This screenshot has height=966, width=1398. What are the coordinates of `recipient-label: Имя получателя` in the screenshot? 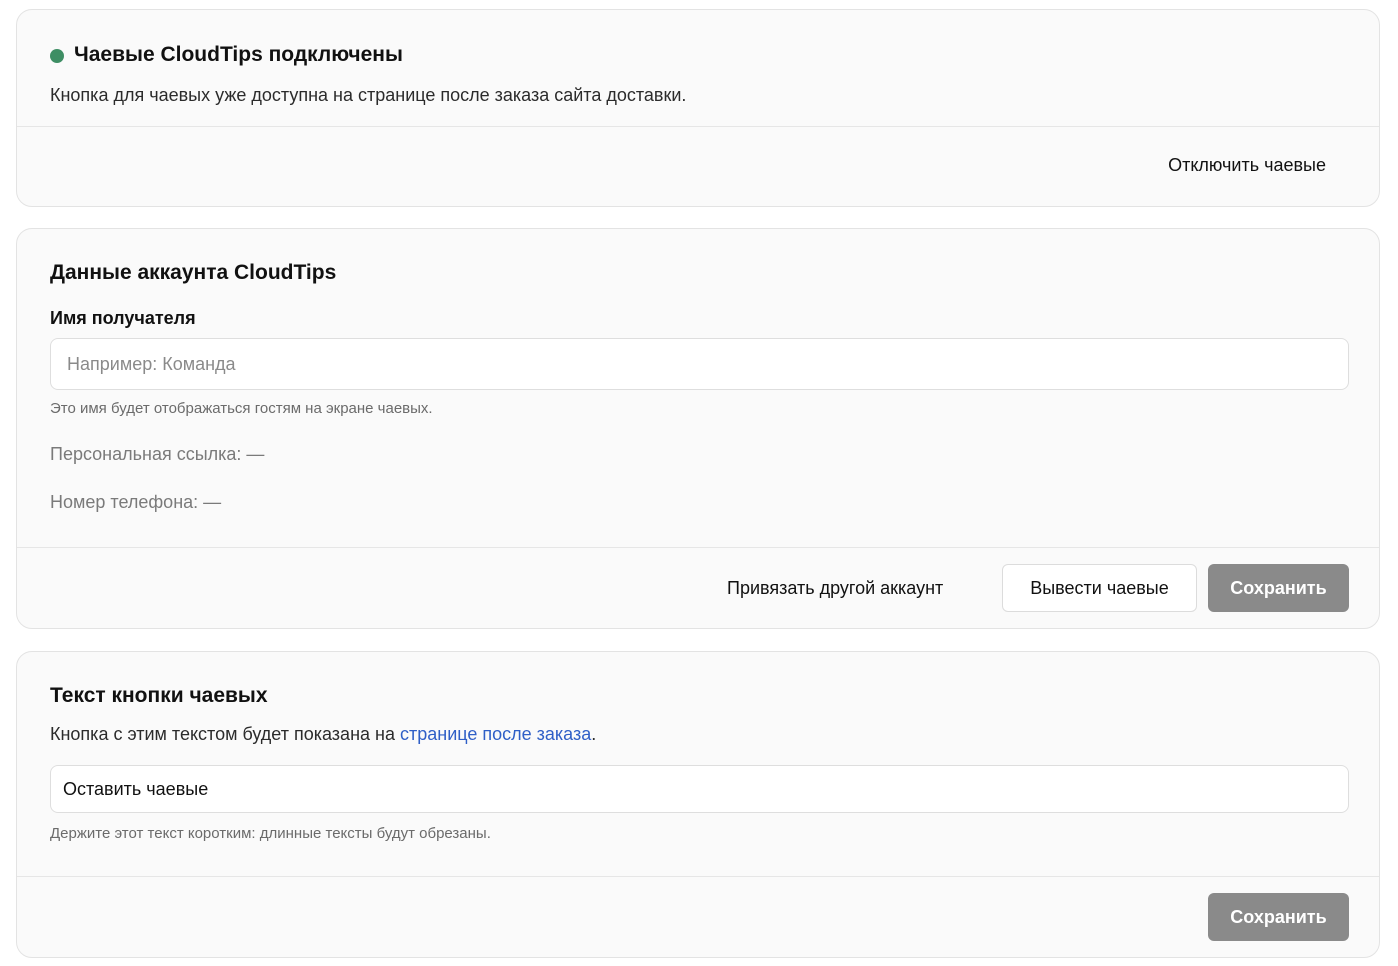 It's located at (123, 318).